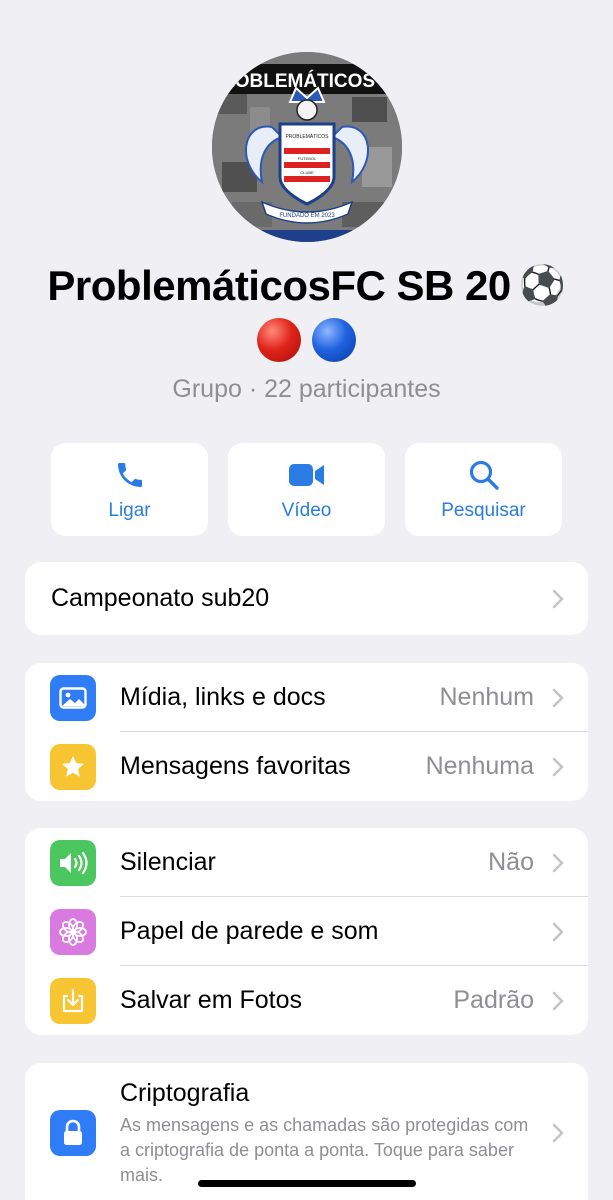 This screenshot has height=1200, width=613. I want to click on mute-label: Silenciar, so click(168, 862).